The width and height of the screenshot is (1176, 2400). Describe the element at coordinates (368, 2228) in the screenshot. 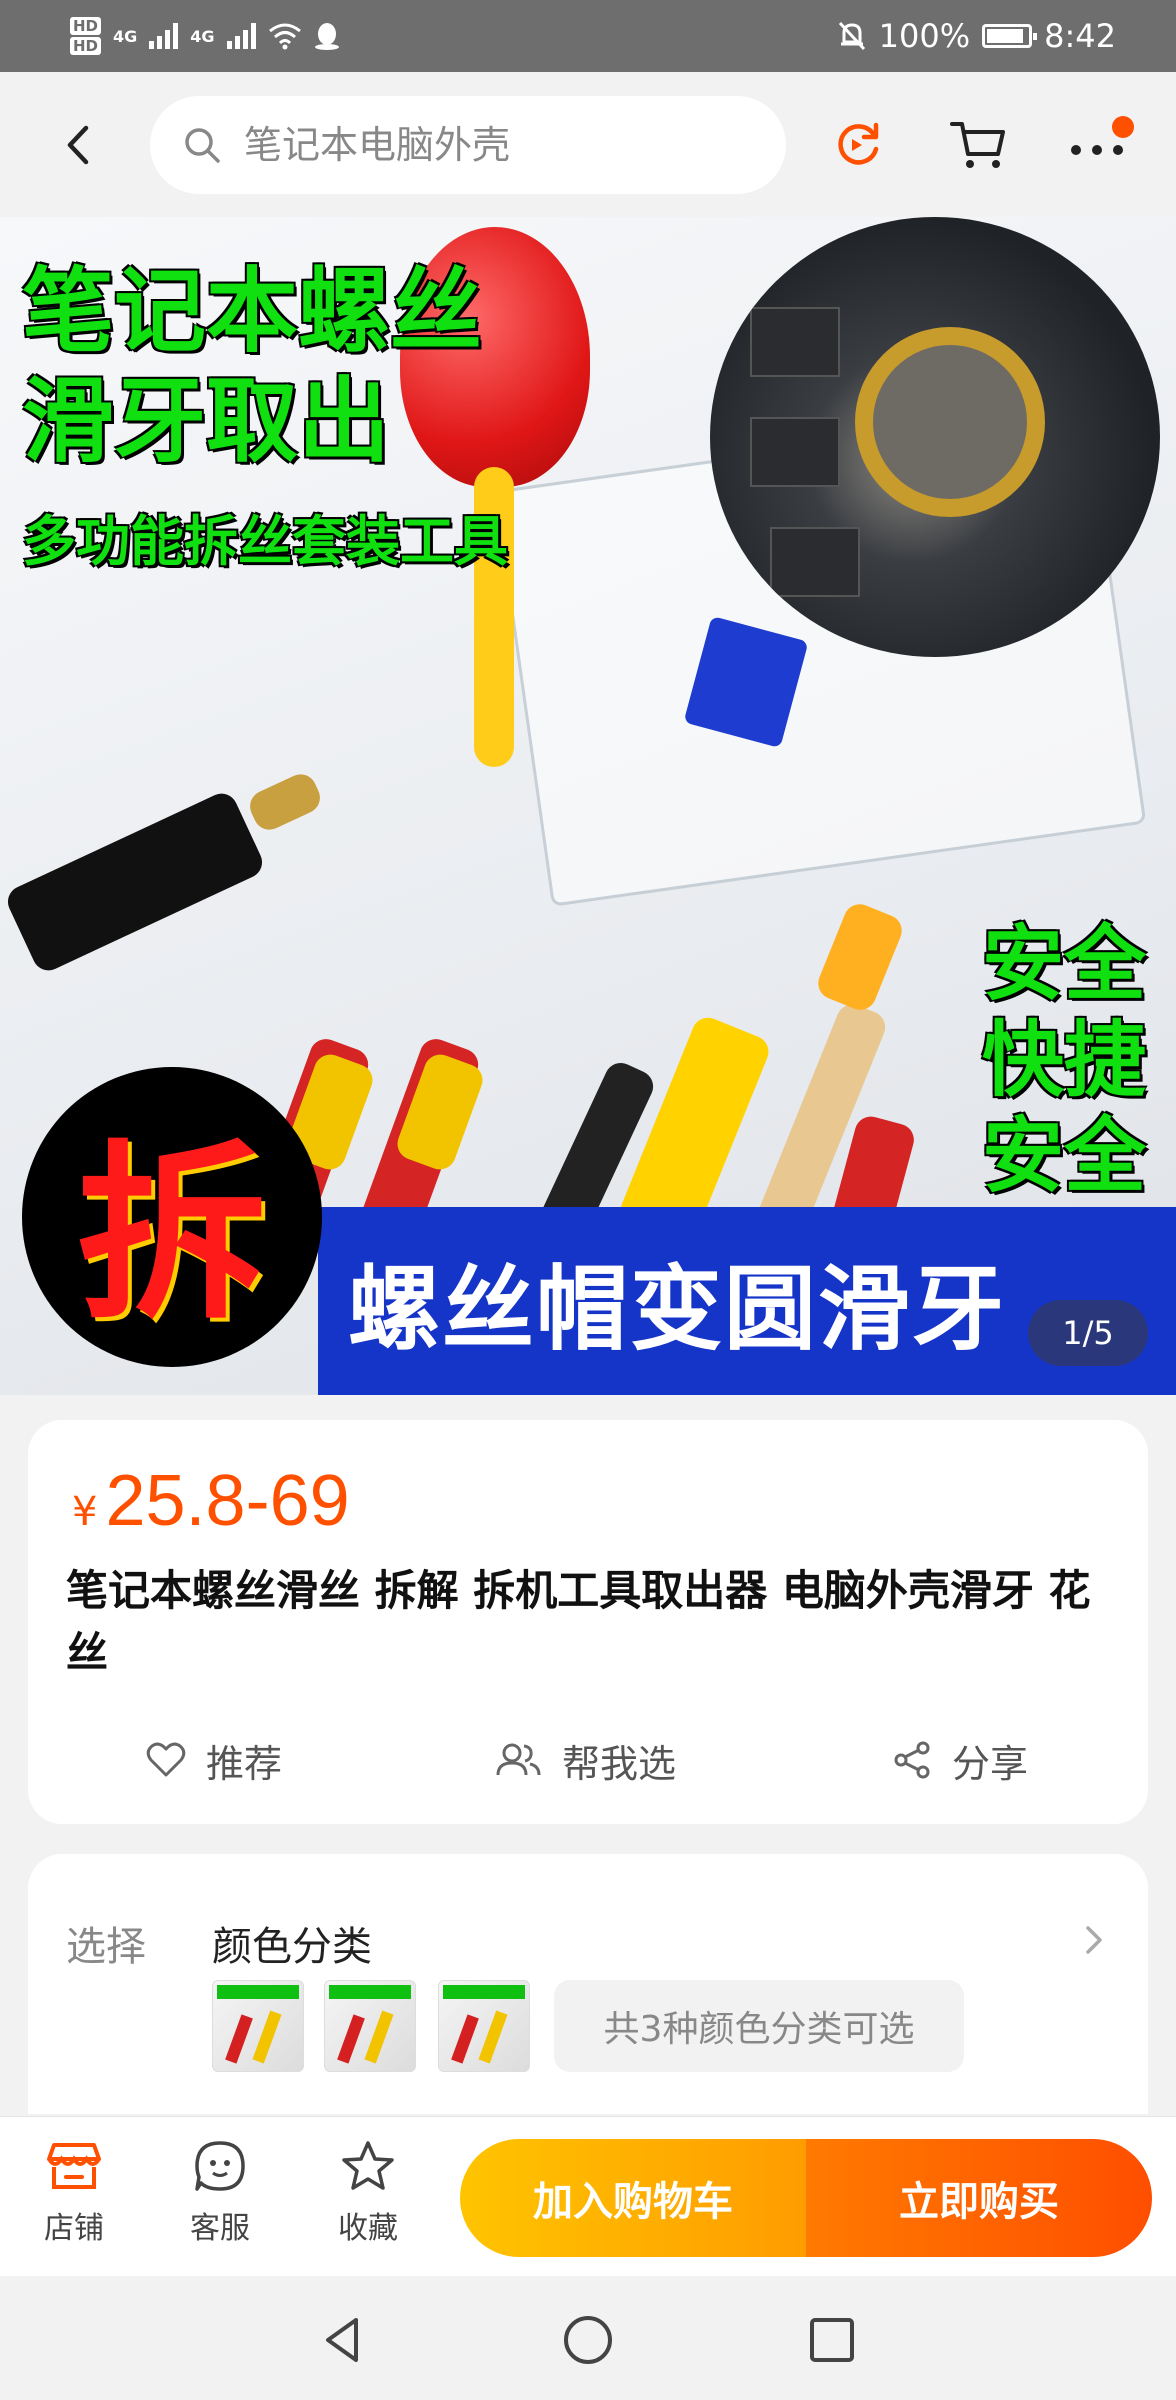

I see `favorite-label: 收藏` at that location.